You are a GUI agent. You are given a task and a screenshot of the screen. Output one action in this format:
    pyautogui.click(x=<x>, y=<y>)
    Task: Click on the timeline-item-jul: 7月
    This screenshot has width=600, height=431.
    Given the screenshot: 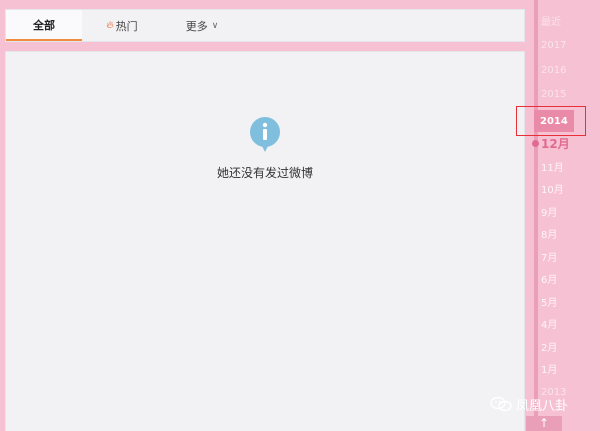 What is the action you would take?
    pyautogui.click(x=565, y=256)
    